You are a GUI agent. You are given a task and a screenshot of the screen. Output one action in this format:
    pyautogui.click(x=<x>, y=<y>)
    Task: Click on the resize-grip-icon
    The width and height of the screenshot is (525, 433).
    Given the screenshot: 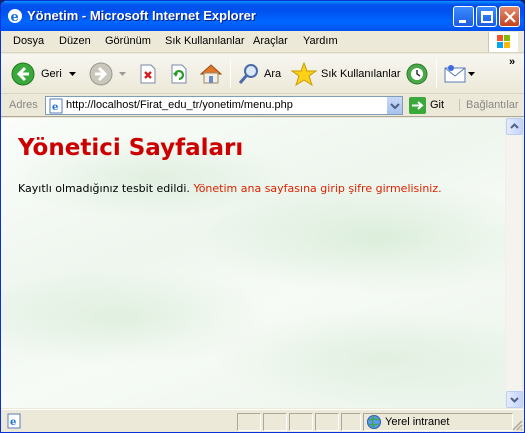 What is the action you would take?
    pyautogui.click(x=517, y=425)
    